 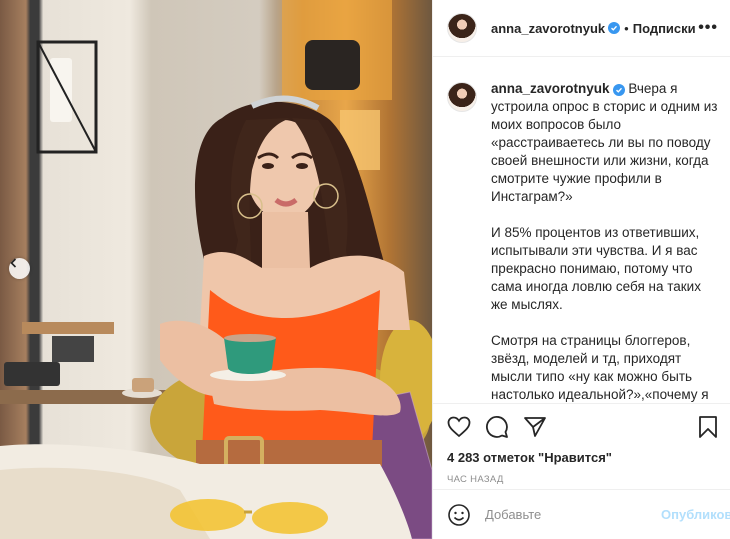 What do you see at coordinates (664, 28) in the screenshot?
I see `follow-button: Подписки` at bounding box center [664, 28].